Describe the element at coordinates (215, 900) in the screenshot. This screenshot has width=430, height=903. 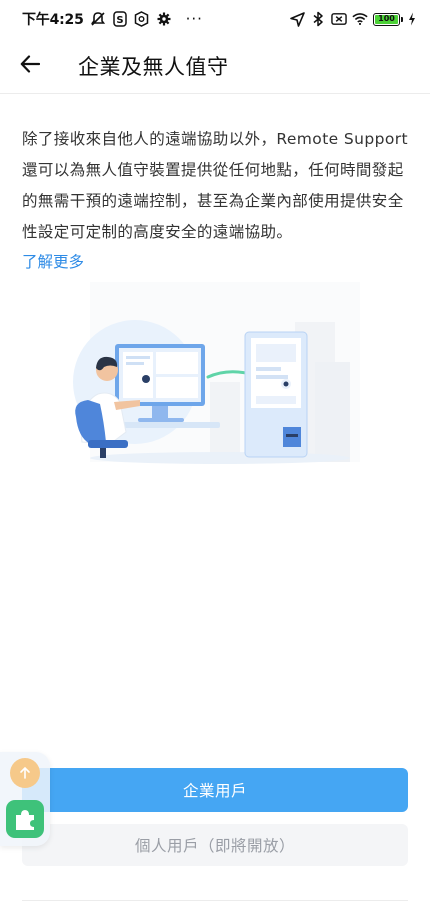
I see `bottom-divider` at that location.